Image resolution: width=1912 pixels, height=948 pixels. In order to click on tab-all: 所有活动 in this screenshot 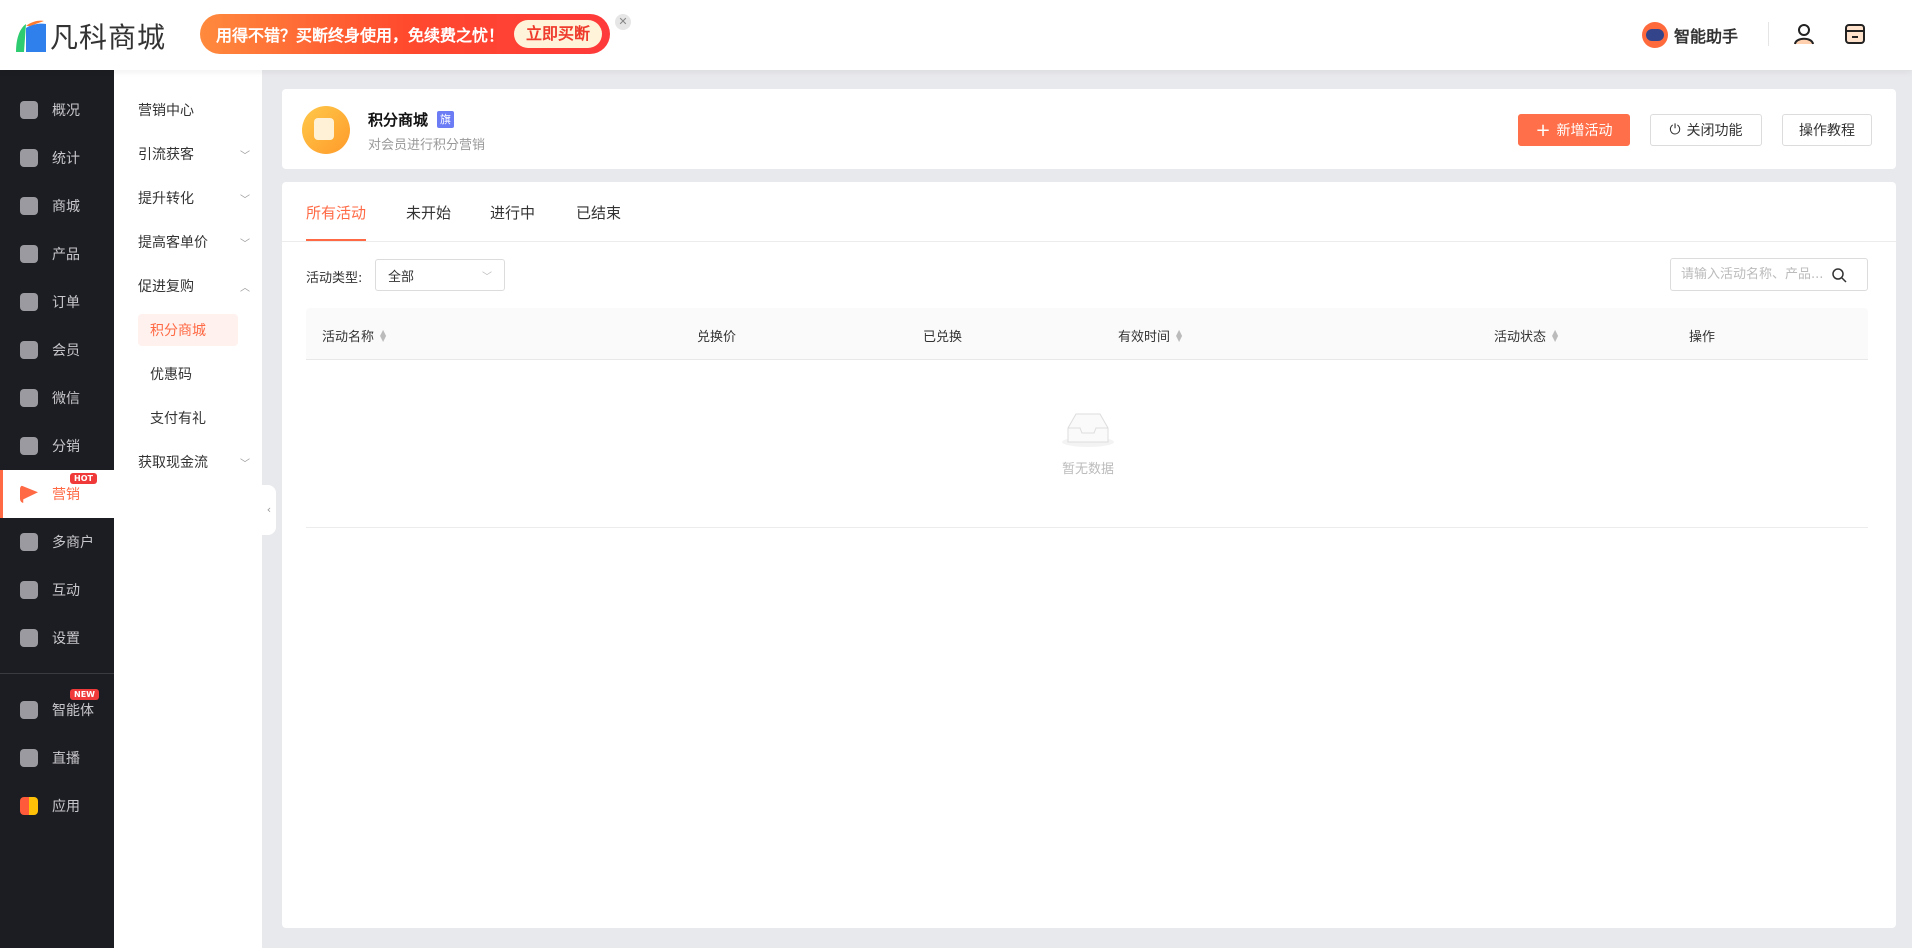, I will do `click(336, 222)`.